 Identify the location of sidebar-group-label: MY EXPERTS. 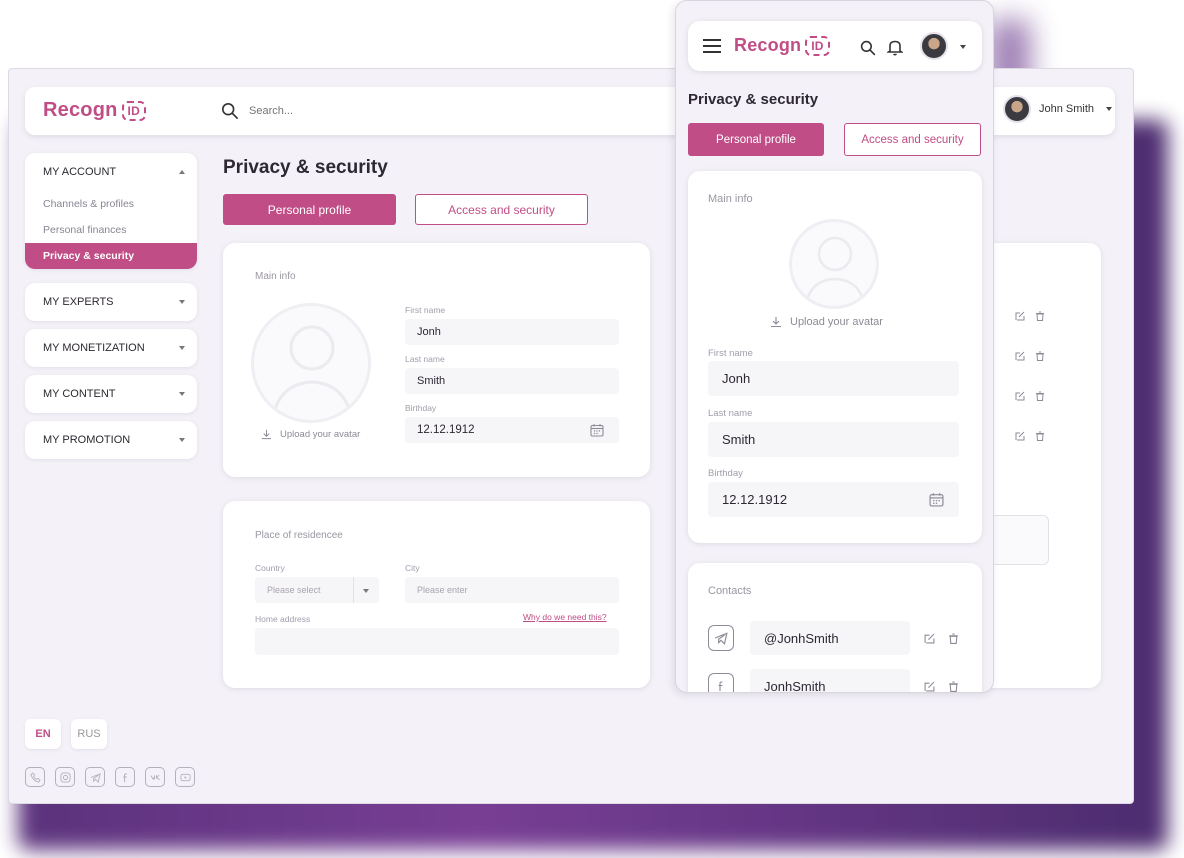
(78, 302).